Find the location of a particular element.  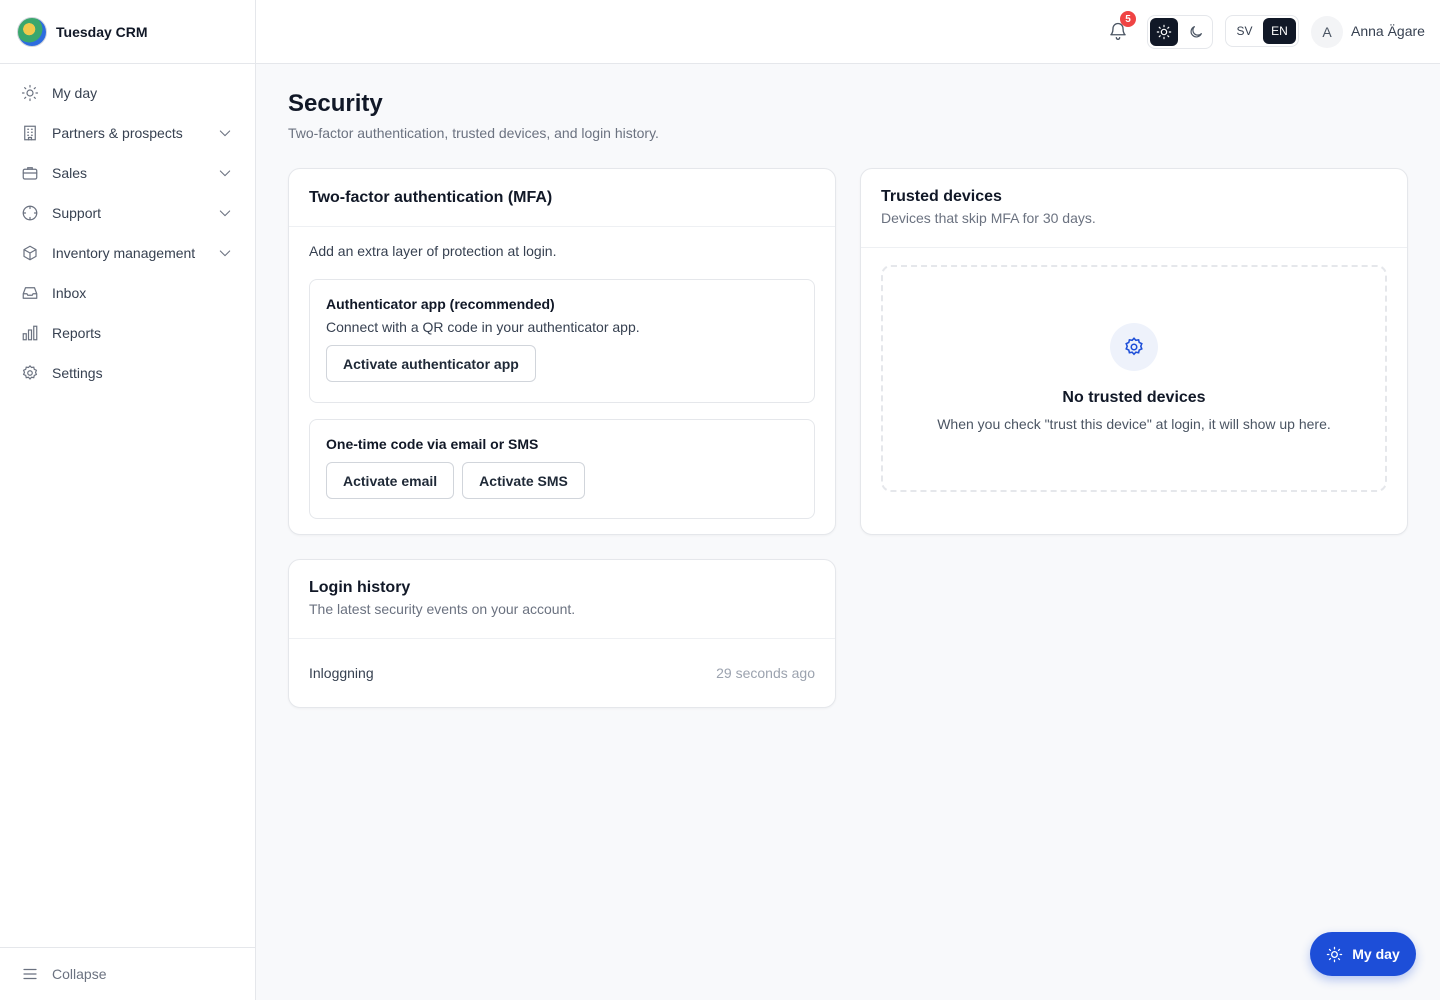

sidebar-item-support: Support is located at coordinates (127, 213).